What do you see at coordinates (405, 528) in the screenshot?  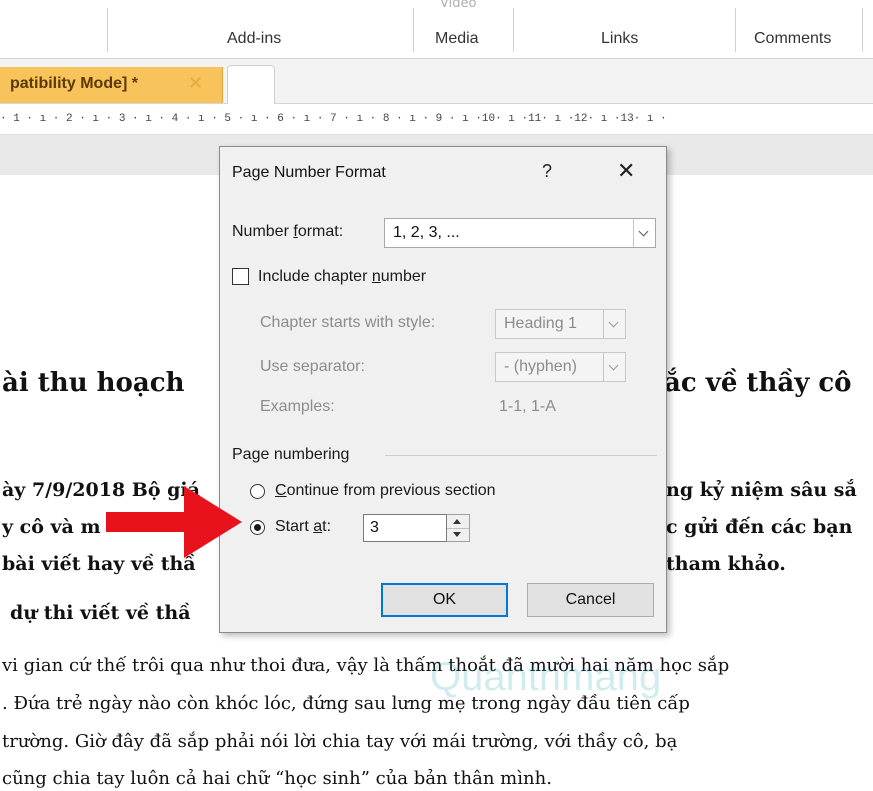 I see `start-at-input` at bounding box center [405, 528].